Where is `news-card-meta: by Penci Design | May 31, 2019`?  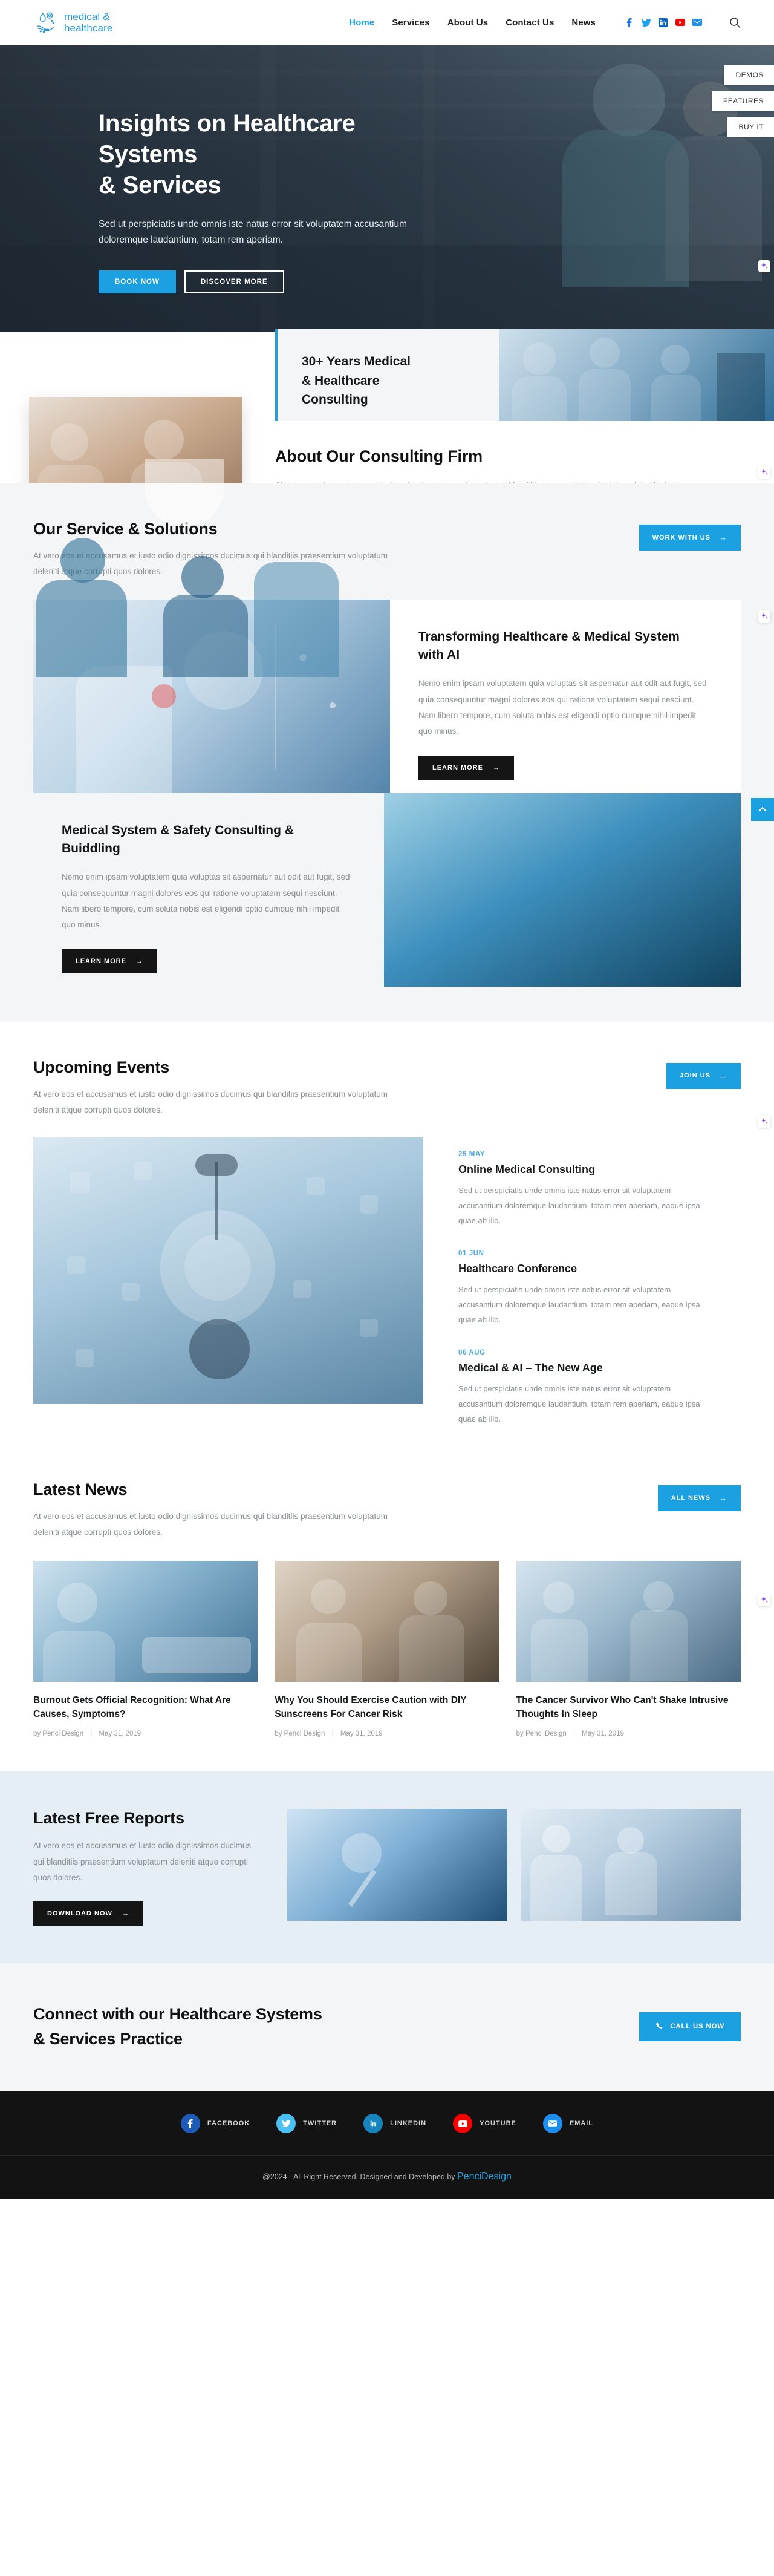
news-card-meta: by Penci Design | May 31, 2019 is located at coordinates (628, 1733).